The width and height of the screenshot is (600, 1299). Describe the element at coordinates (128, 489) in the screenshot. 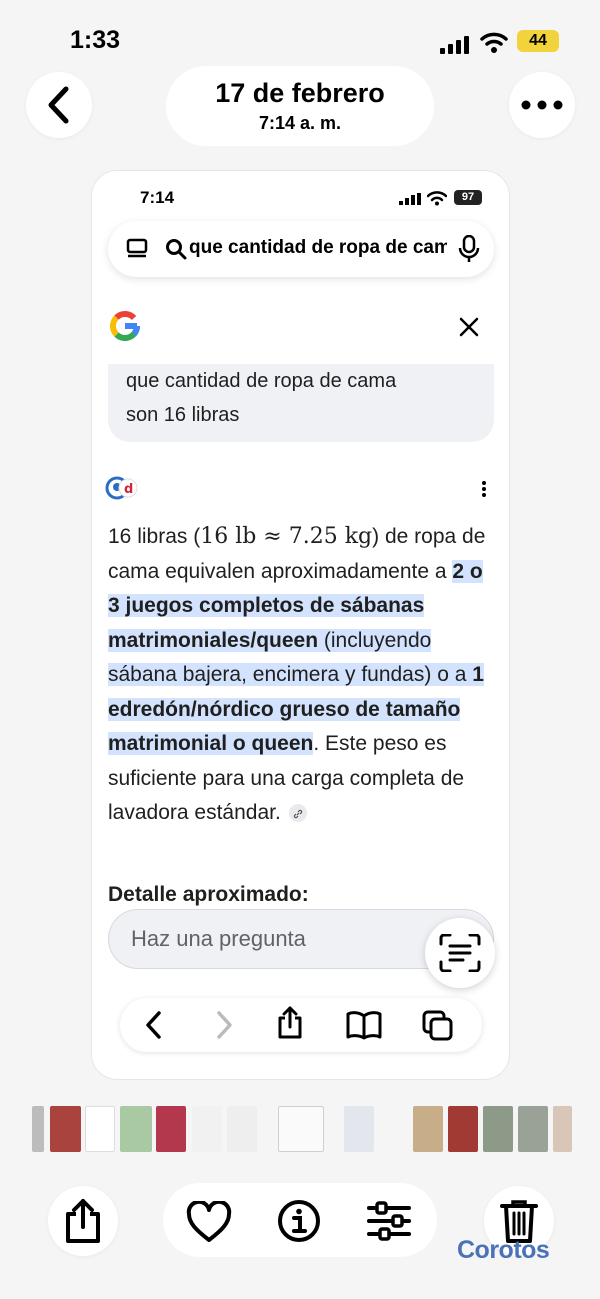

I see `svg-text: d` at that location.